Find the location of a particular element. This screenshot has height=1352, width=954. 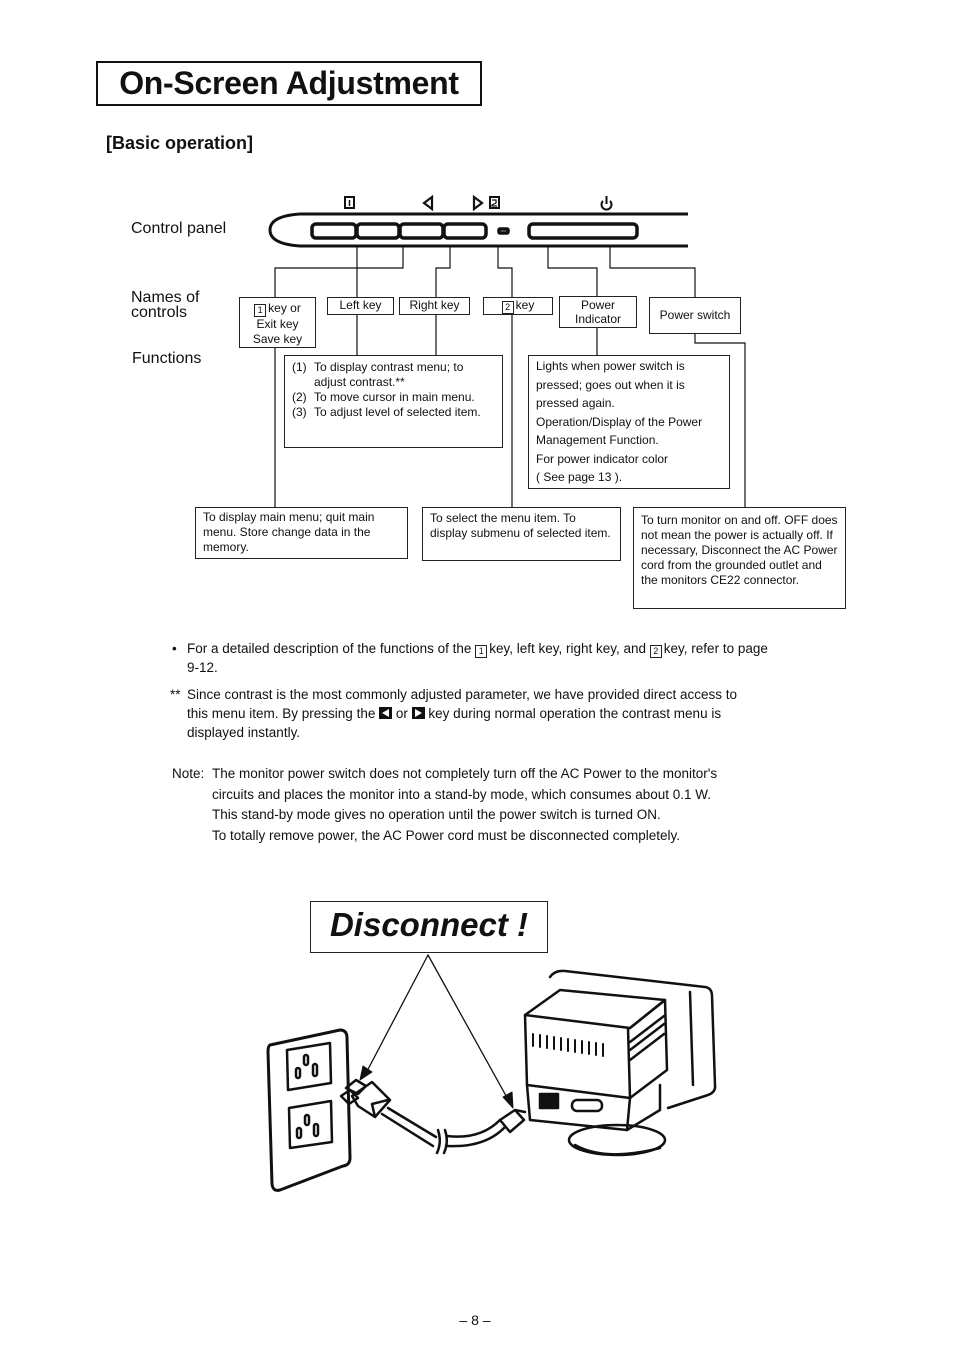

left-triangle-icon is located at coordinates (428, 203).